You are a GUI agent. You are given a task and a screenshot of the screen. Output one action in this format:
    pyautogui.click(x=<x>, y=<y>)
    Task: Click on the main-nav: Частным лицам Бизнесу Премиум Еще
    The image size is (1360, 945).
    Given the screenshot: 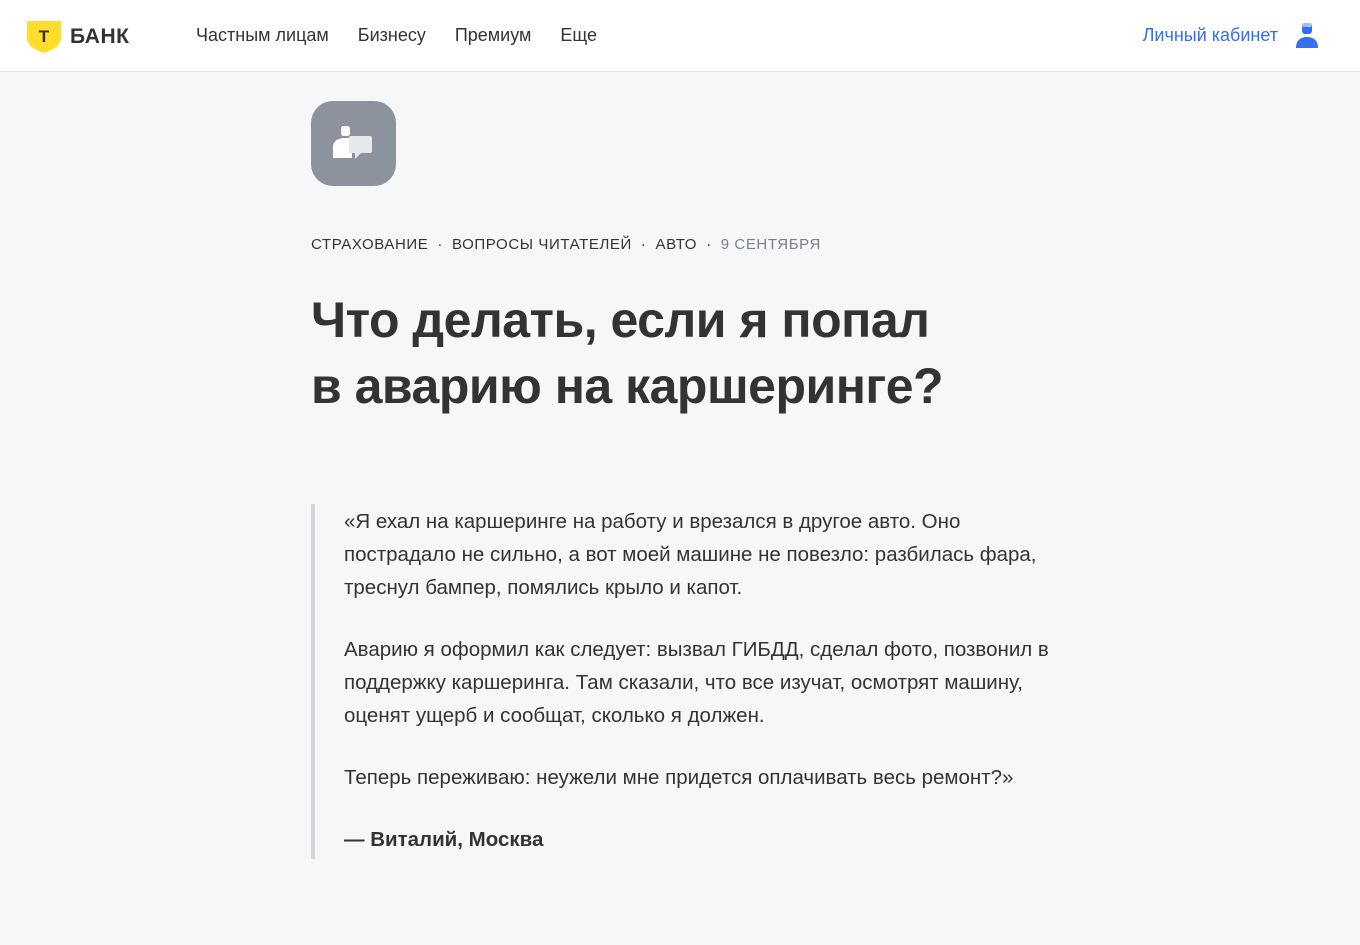 What is the action you would take?
    pyautogui.click(x=411, y=35)
    